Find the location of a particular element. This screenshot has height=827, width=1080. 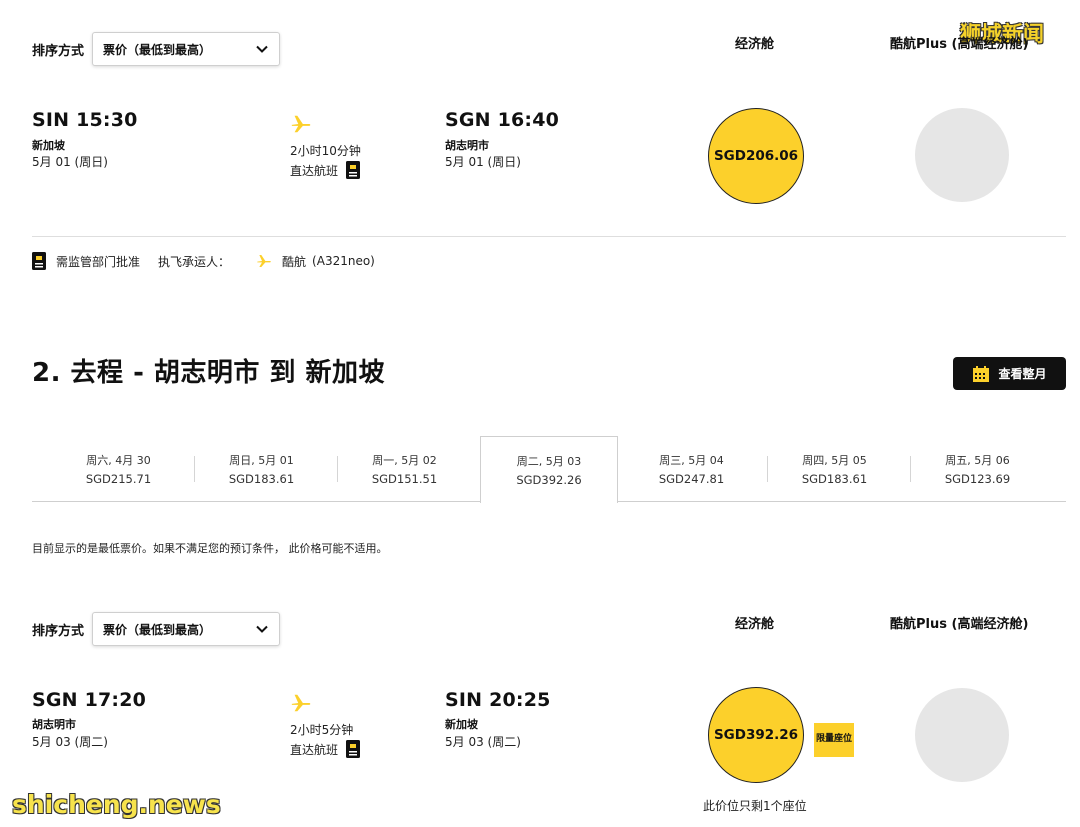

departure-time: SGN 17:20 is located at coordinates (89, 700).